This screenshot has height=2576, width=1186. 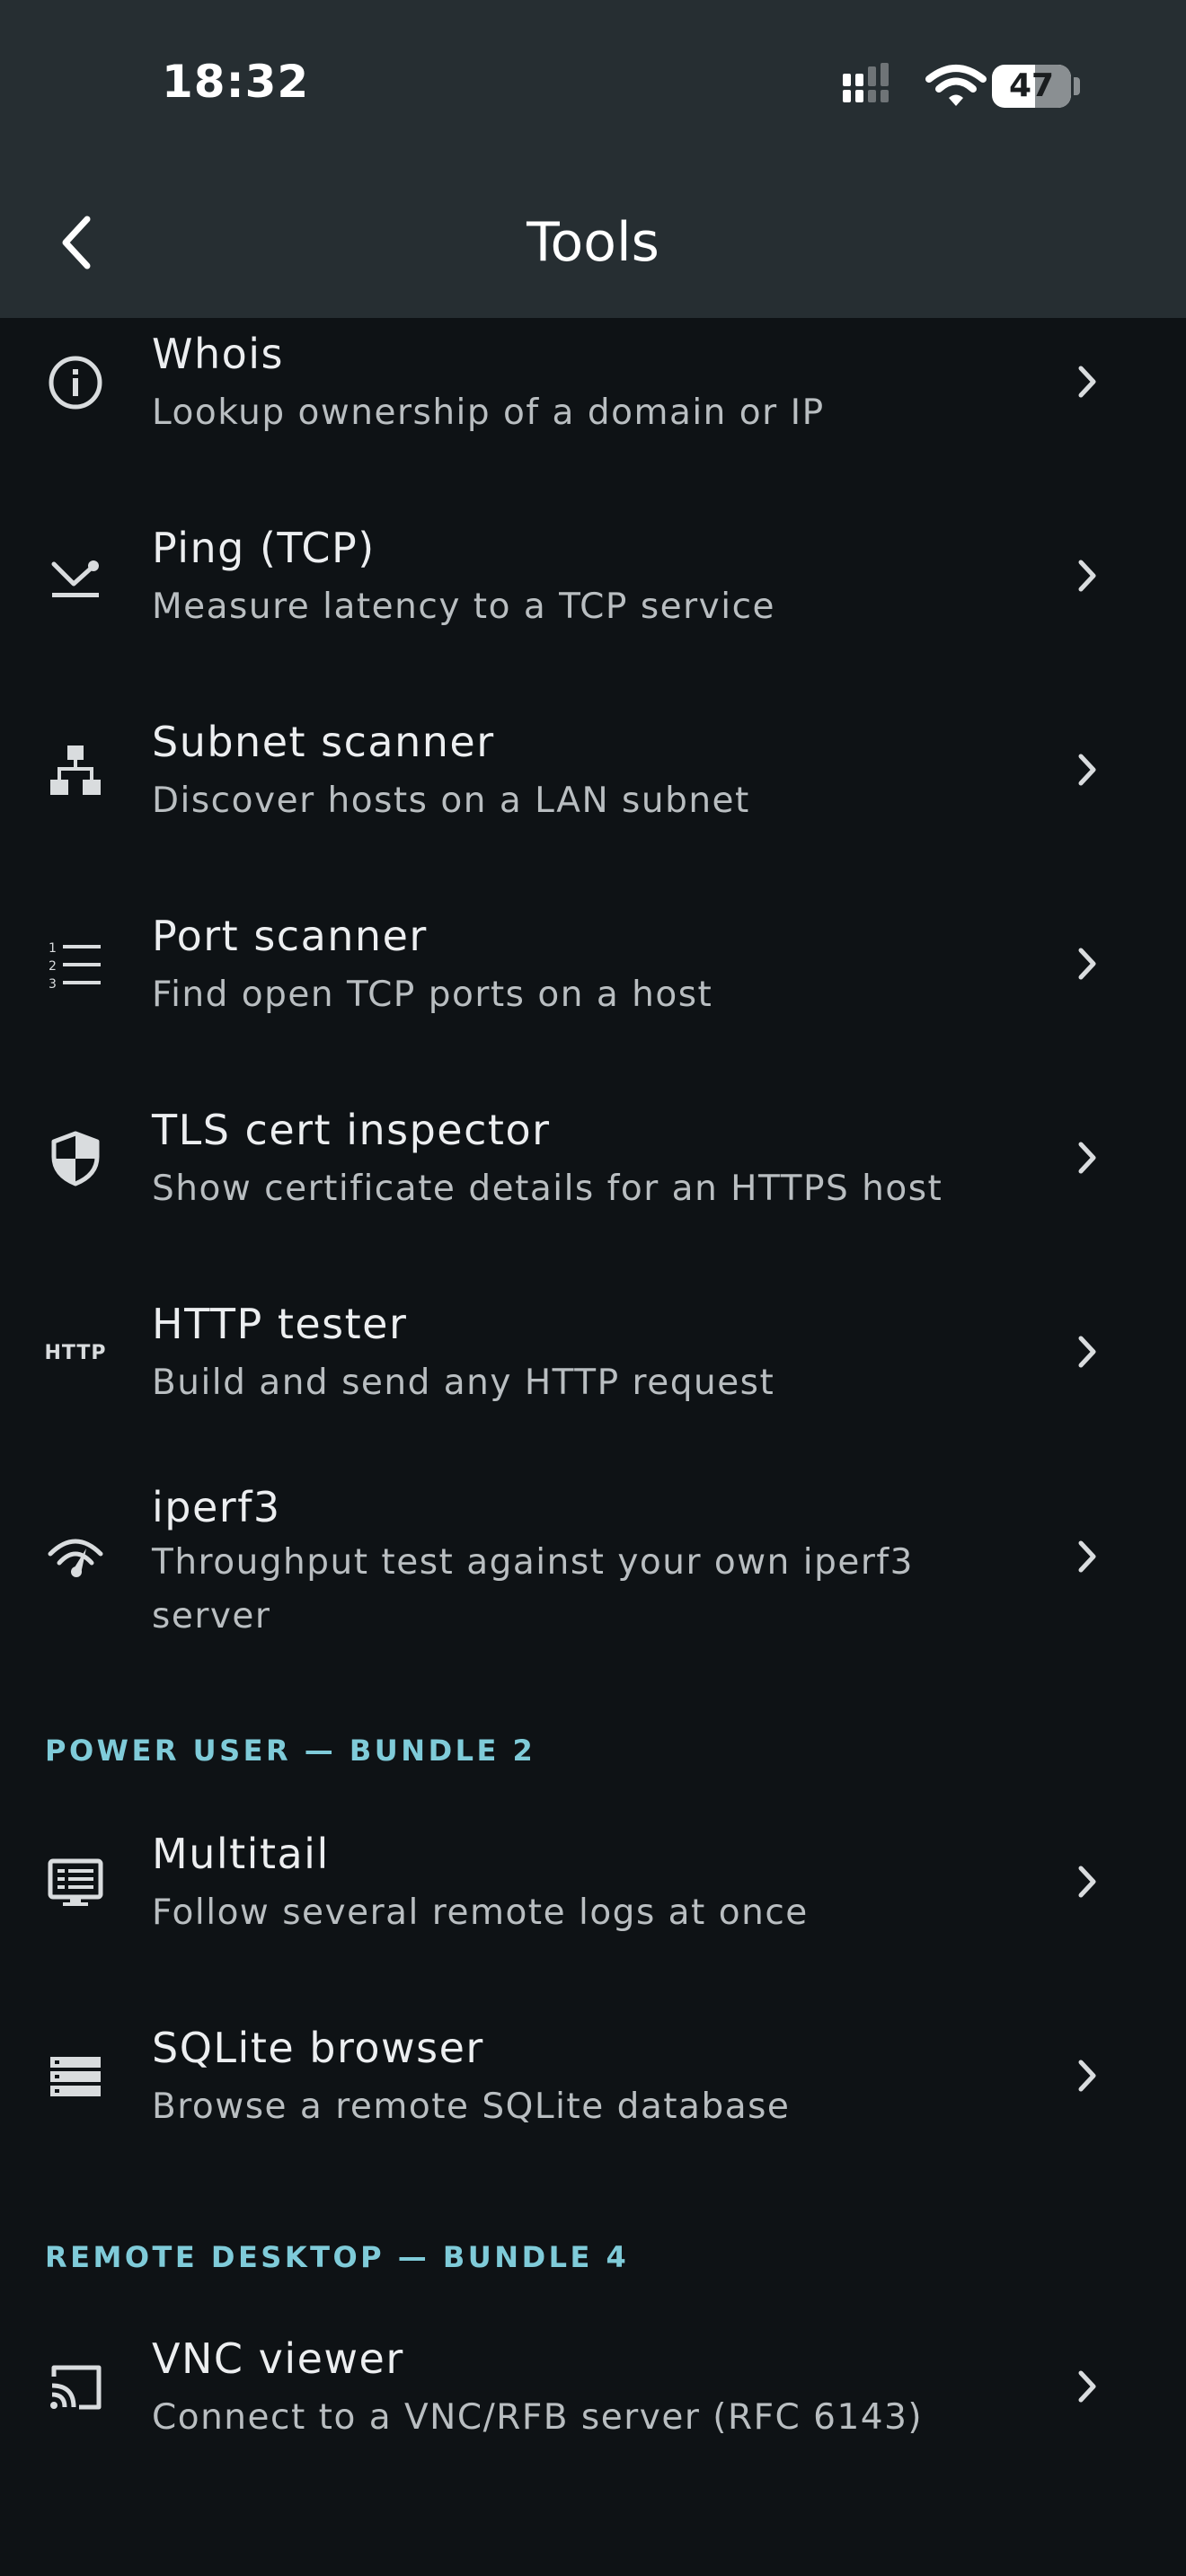 What do you see at coordinates (75, 1159) in the screenshot?
I see `shield-icon` at bounding box center [75, 1159].